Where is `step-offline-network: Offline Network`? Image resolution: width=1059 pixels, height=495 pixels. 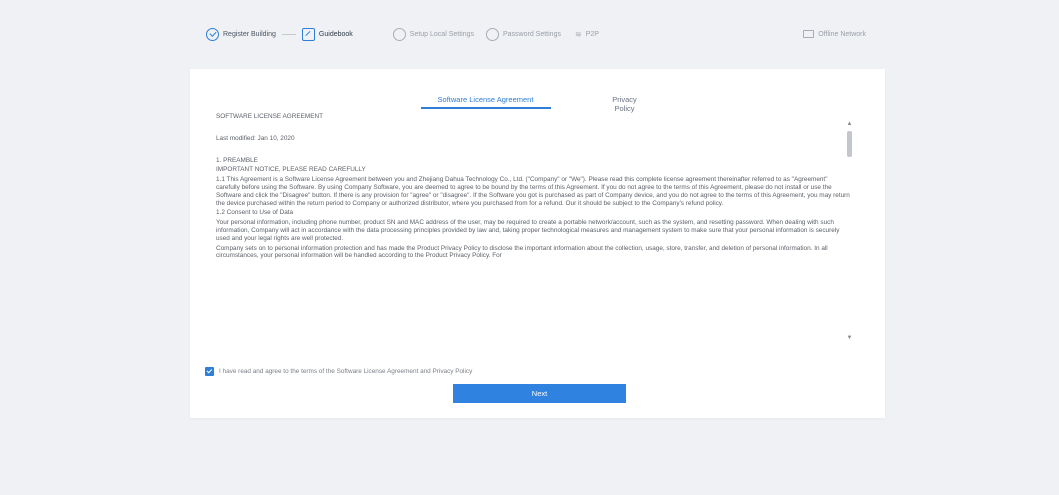
step-offline-network: Offline Network is located at coordinates (834, 34).